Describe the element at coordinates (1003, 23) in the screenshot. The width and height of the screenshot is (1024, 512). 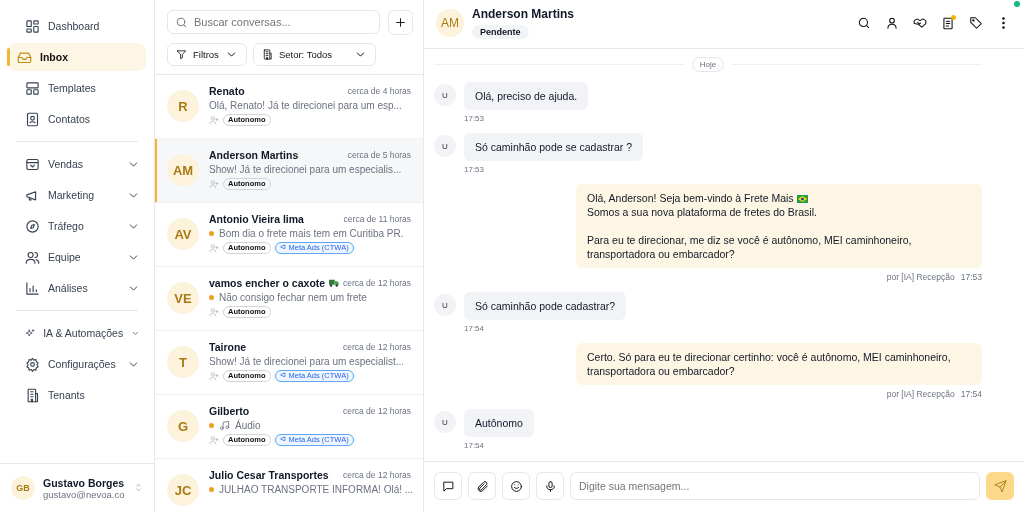
I see `more-vertical-icon` at that location.